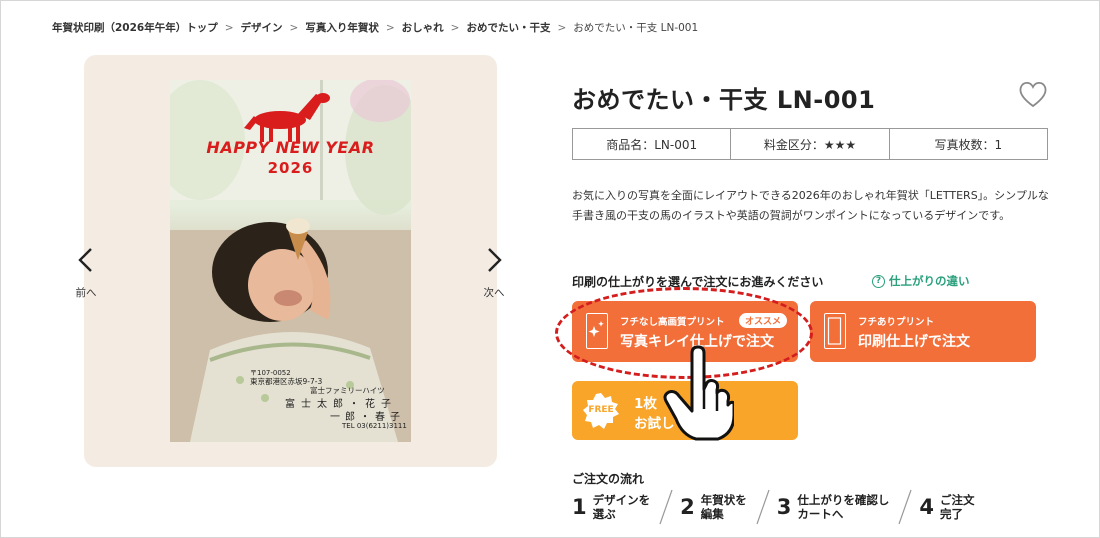 The height and width of the screenshot is (538, 1100). I want to click on flow-step-label: 年賀状を 編集, so click(723, 507).